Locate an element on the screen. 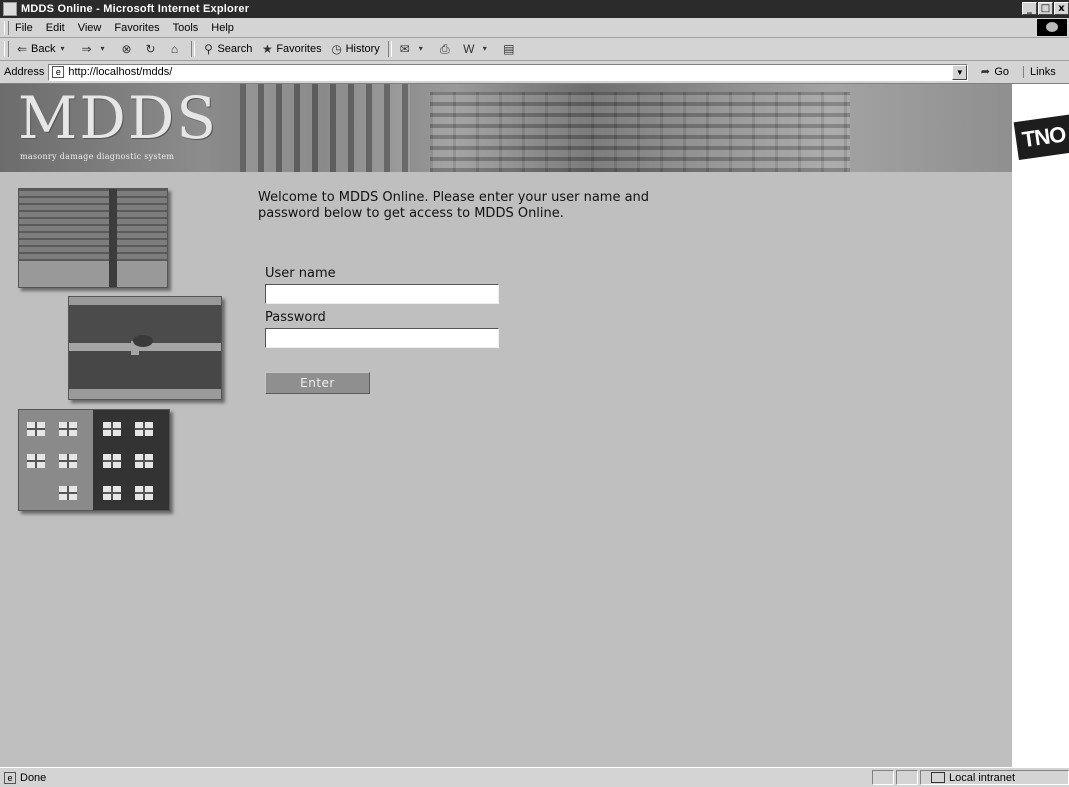 The image size is (1069, 787). mail-icon: ✉ is located at coordinates (404, 49).